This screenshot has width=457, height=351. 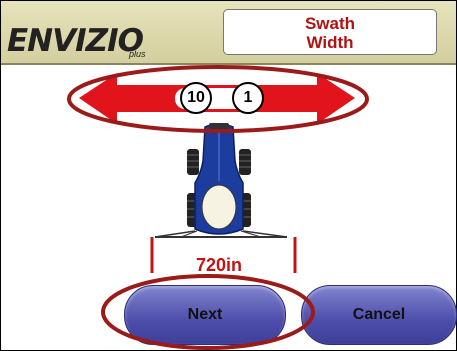 I want to click on swath-width-value: 720in, so click(x=219, y=265).